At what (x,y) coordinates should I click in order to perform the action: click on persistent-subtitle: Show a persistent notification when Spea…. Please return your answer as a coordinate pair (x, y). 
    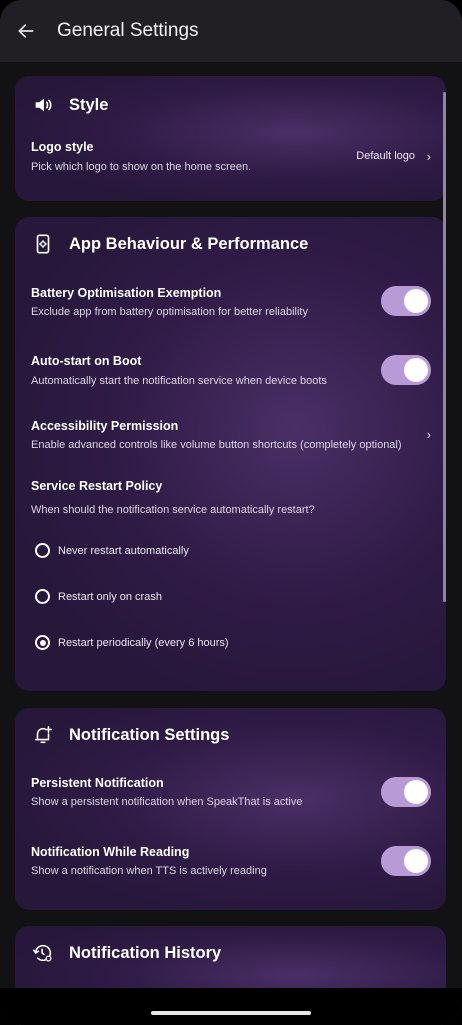
    Looking at the image, I should click on (167, 802).